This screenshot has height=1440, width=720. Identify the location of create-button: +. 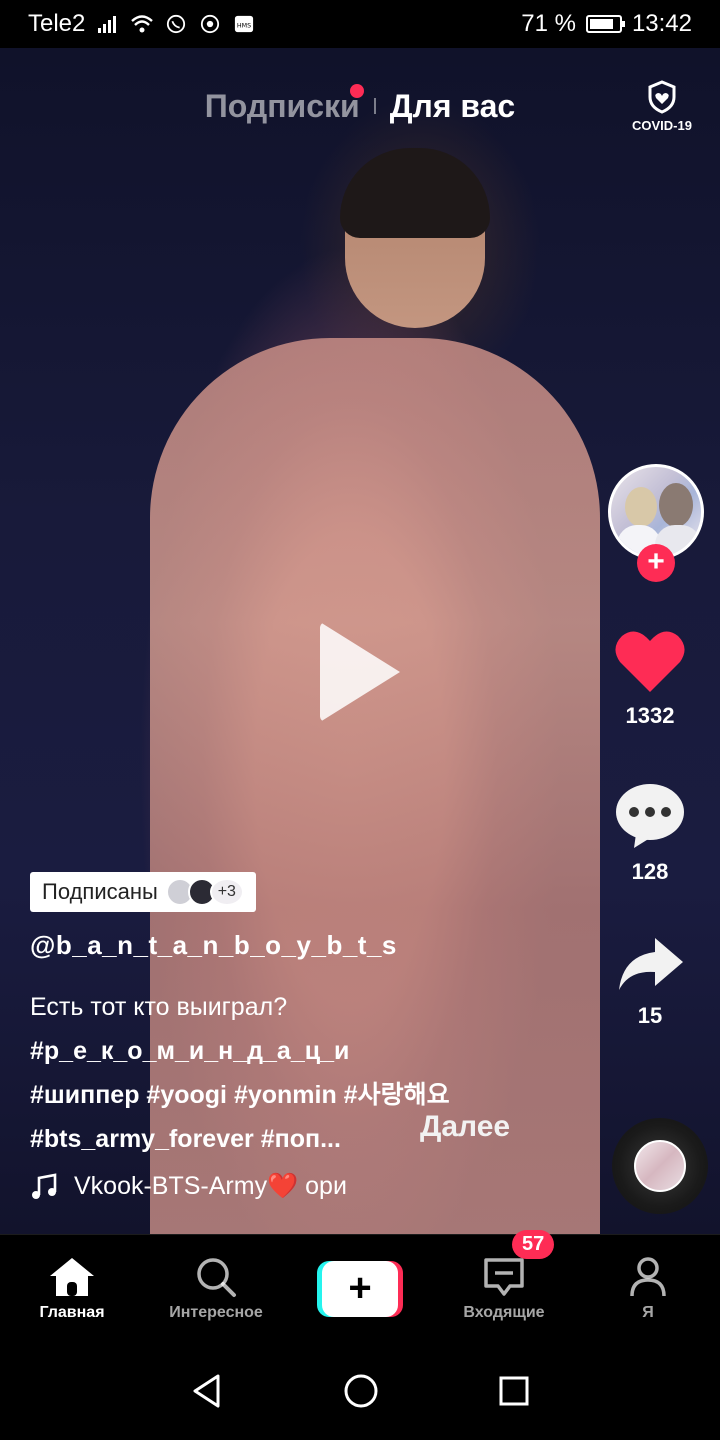
(360, 1288).